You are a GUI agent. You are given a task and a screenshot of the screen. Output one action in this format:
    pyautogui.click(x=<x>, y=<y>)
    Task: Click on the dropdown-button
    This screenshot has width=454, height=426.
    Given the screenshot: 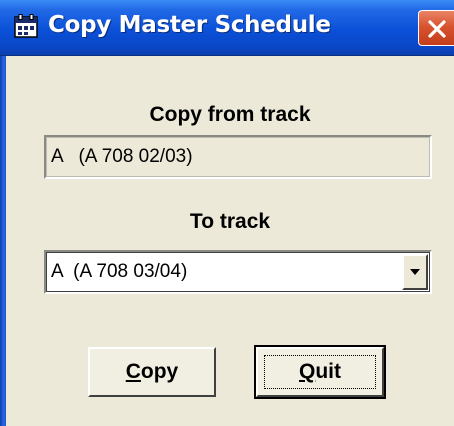 What is the action you would take?
    pyautogui.click(x=415, y=272)
    